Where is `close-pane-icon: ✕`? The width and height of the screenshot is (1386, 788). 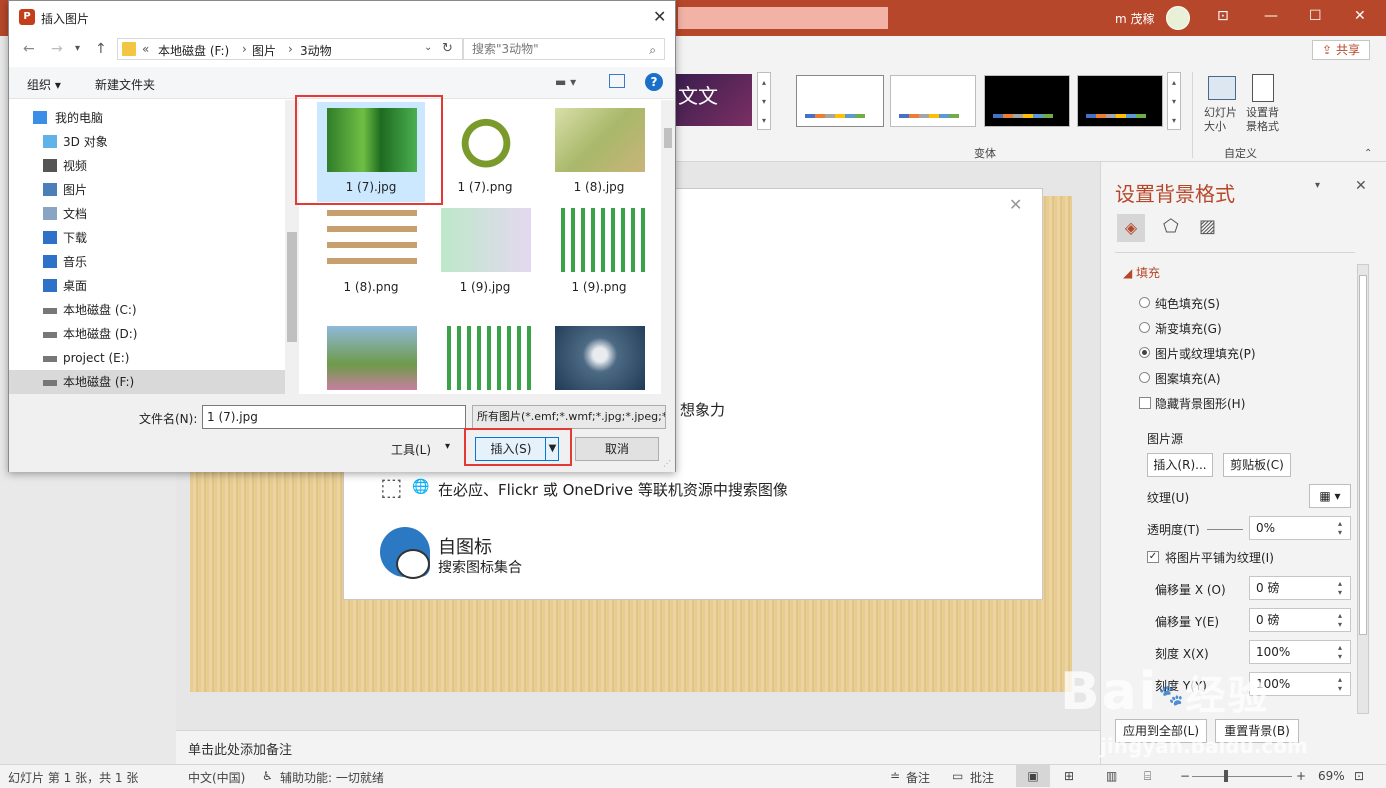 close-pane-icon: ✕ is located at coordinates (1361, 186).